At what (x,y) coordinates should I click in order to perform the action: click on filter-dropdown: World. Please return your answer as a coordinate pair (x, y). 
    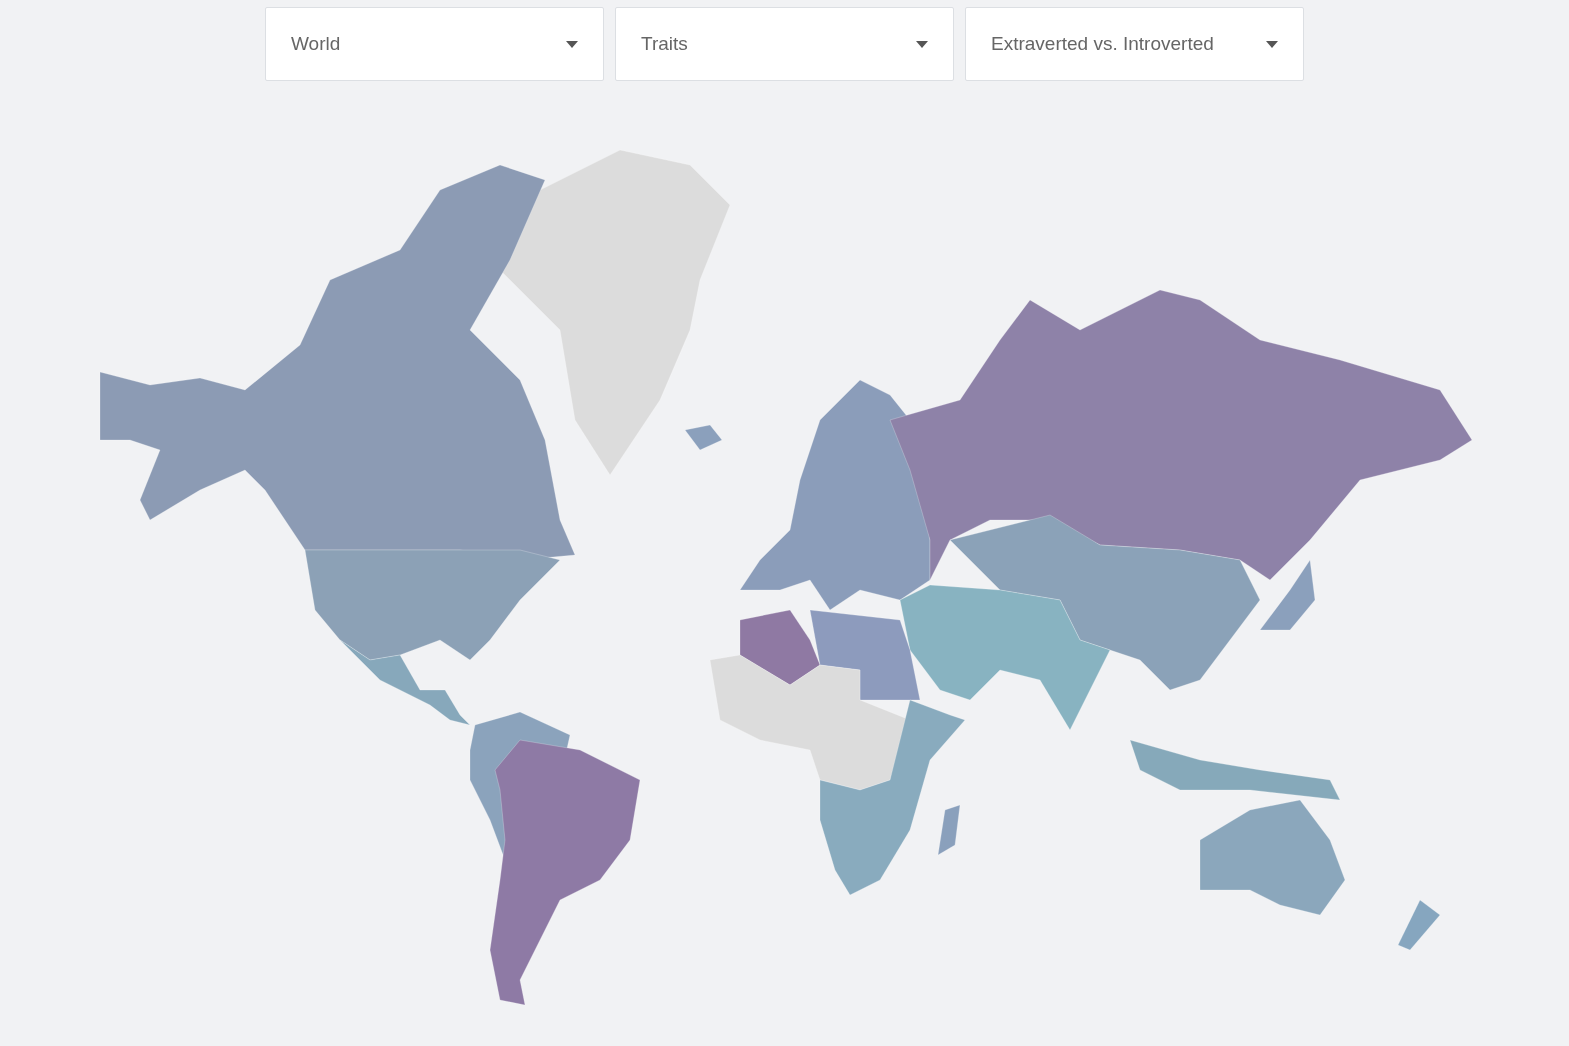
    Looking at the image, I should click on (434, 44).